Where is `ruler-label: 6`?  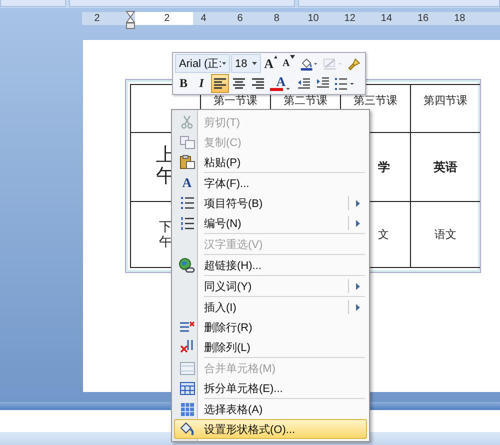 ruler-label: 6 is located at coordinates (240, 18).